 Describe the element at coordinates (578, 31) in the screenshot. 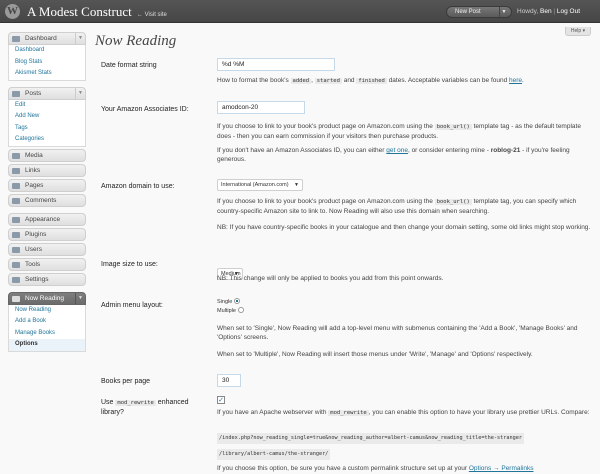

I see `help-button: Help ▾` at that location.